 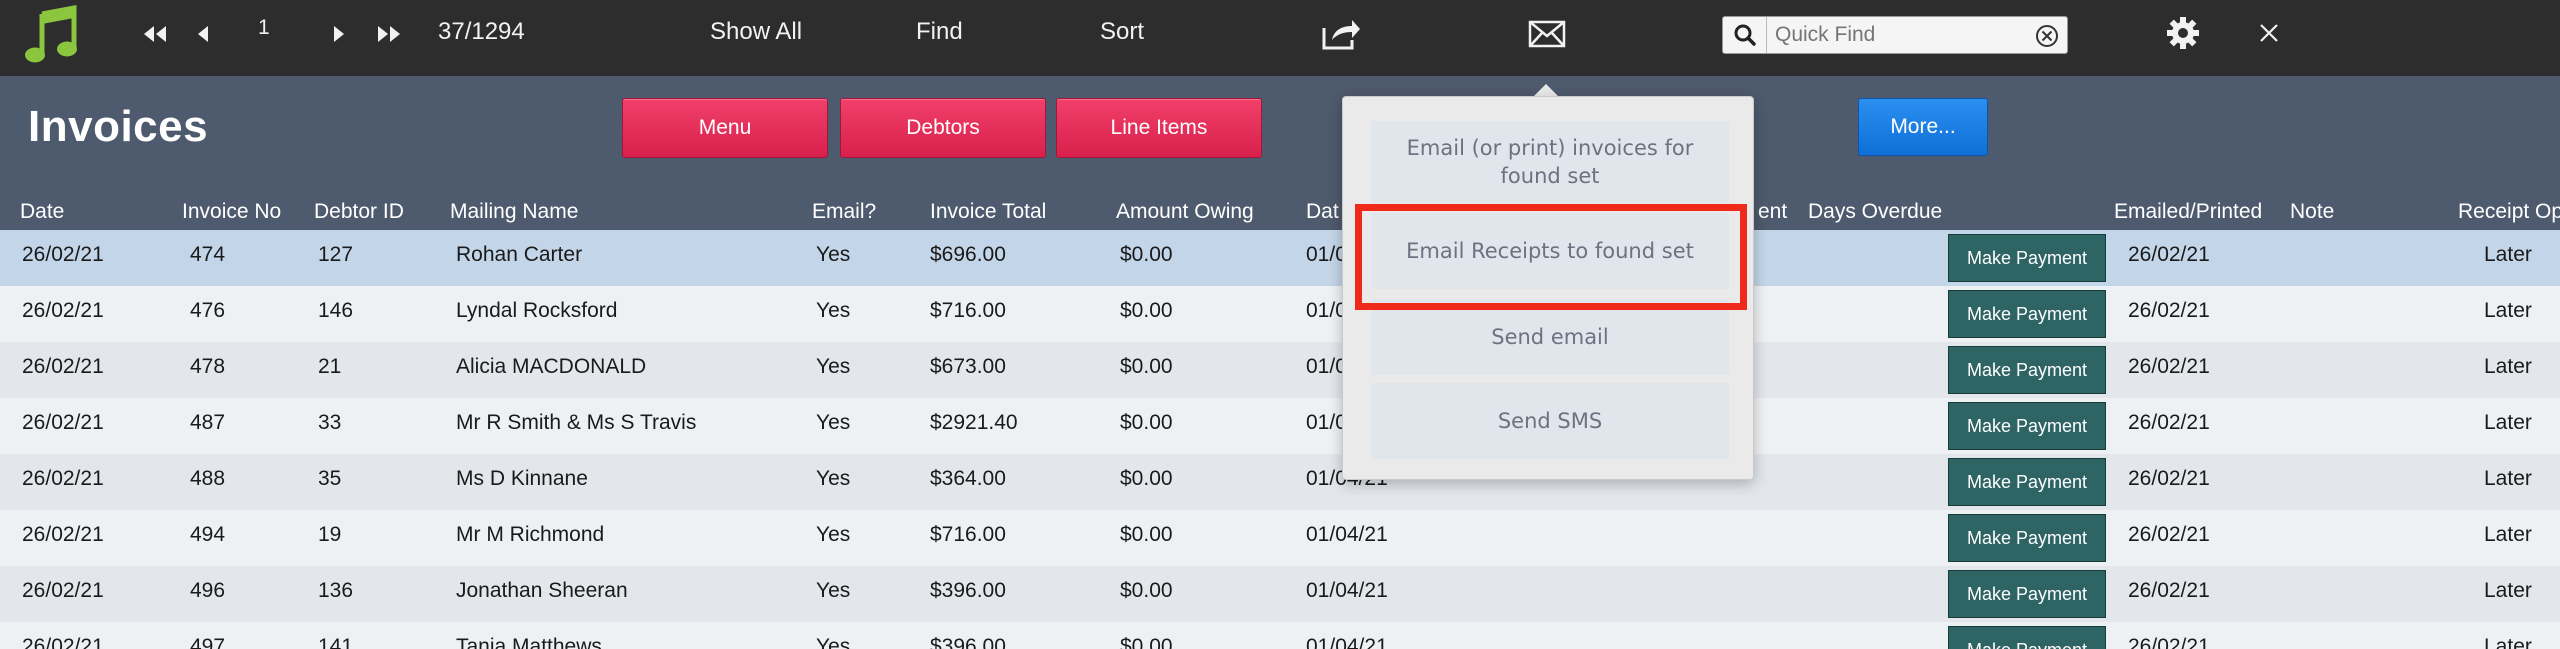 I want to click on col-note: Note, so click(x=2312, y=212).